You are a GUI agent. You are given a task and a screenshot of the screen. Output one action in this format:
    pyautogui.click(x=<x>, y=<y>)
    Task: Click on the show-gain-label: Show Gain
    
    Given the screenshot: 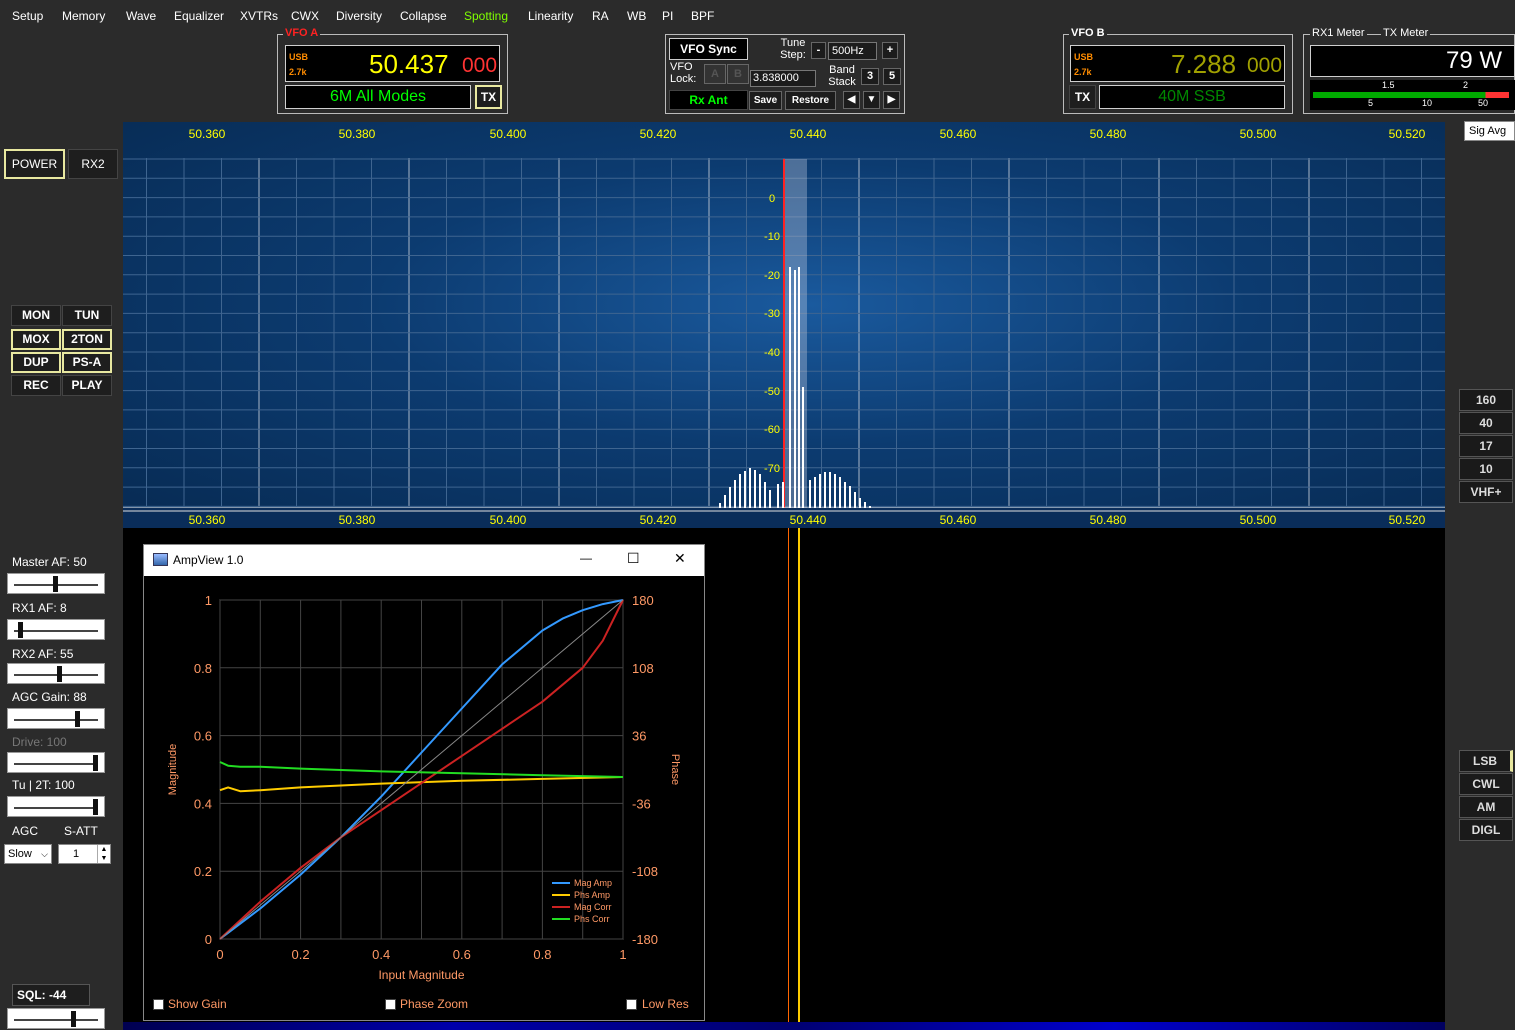 What is the action you would take?
    pyautogui.click(x=197, y=1004)
    